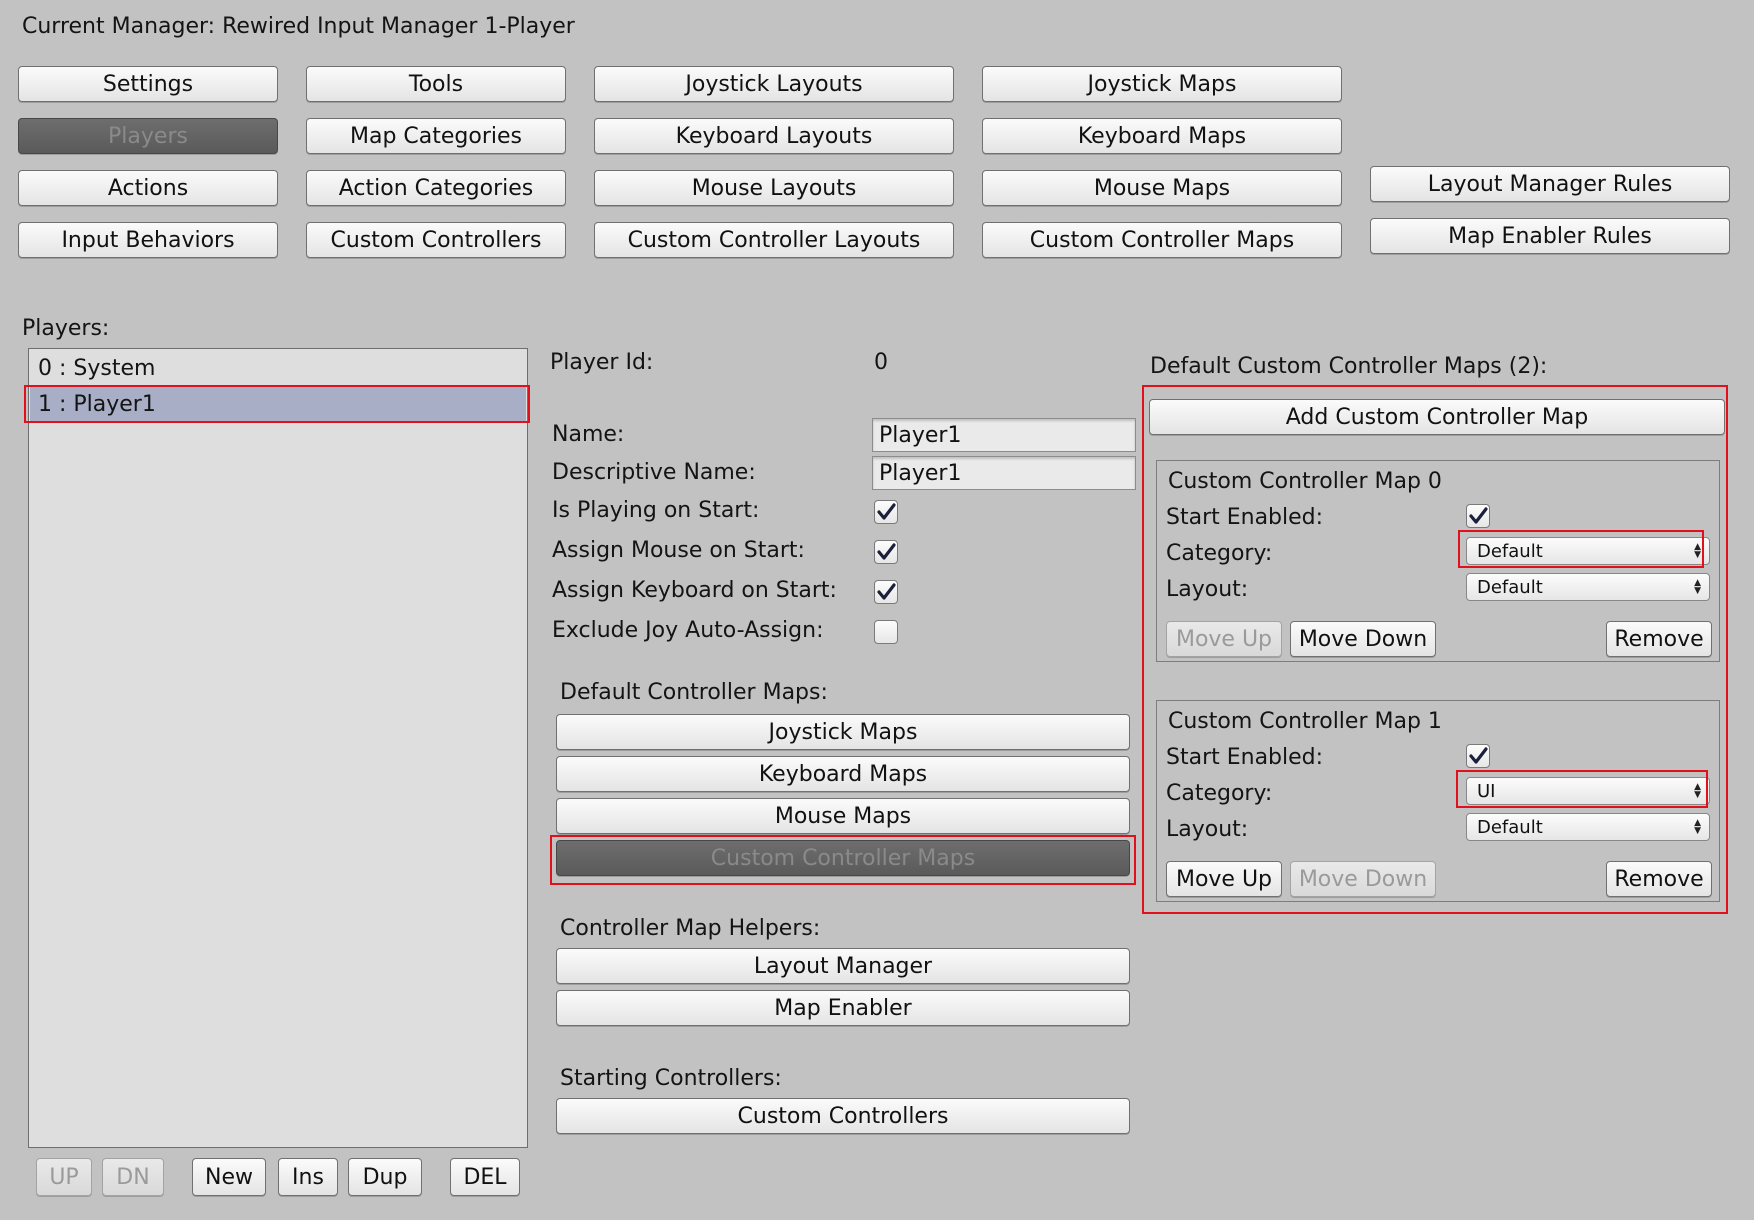  Describe the element at coordinates (1162, 136) in the screenshot. I see `nav-keyboard-maps-button: Keyboard Maps` at that location.